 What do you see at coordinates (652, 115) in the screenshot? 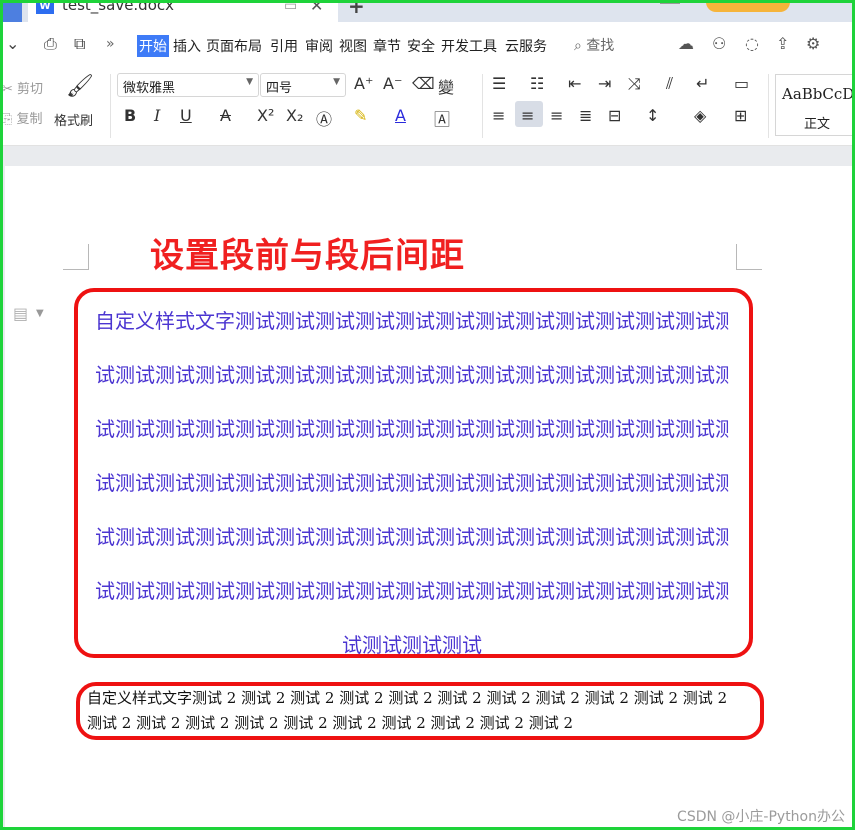
I see `line-spacing-icon: ↕` at bounding box center [652, 115].